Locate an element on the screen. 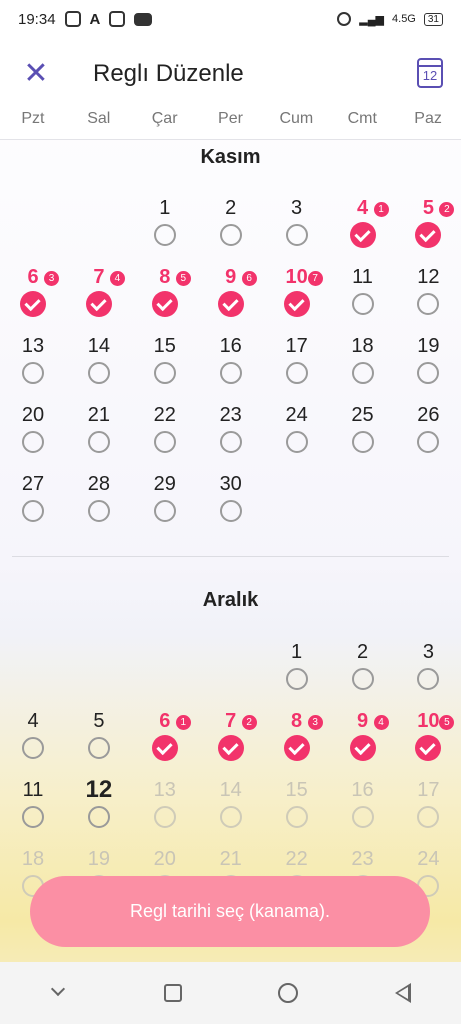  calendar-day: 29 is located at coordinates (165, 506).